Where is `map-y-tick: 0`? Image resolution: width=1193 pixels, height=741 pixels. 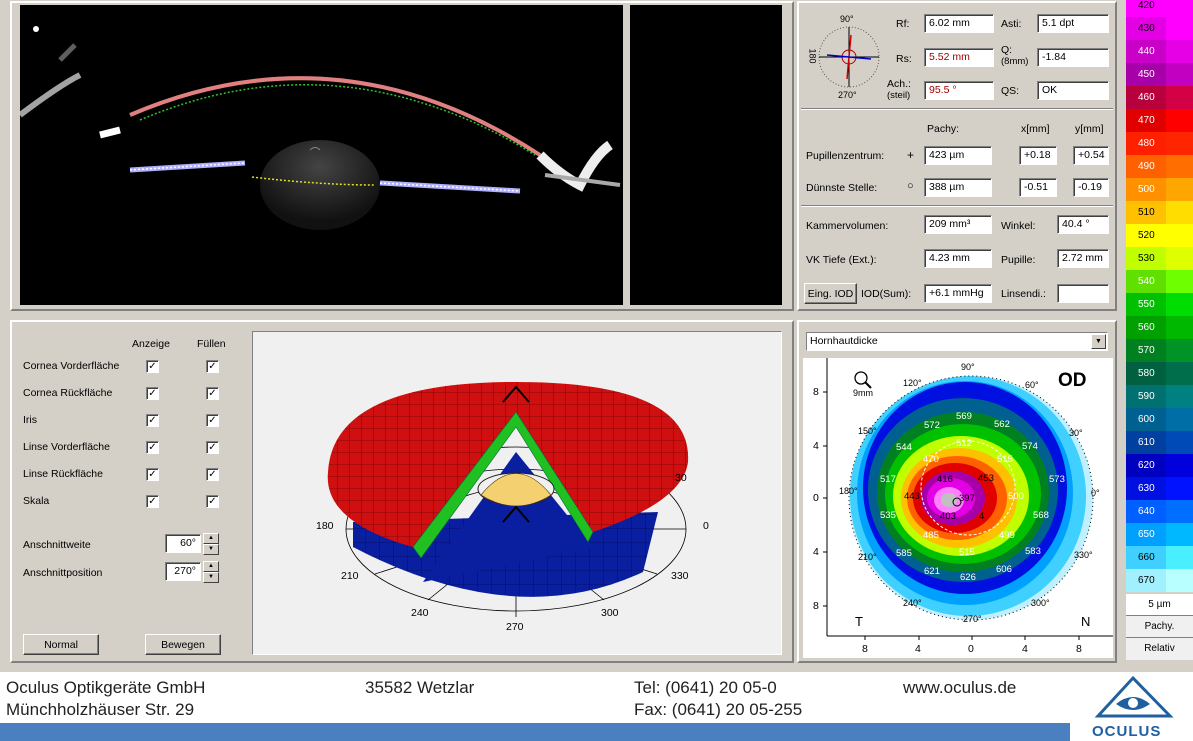 map-y-tick: 0 is located at coordinates (816, 498).